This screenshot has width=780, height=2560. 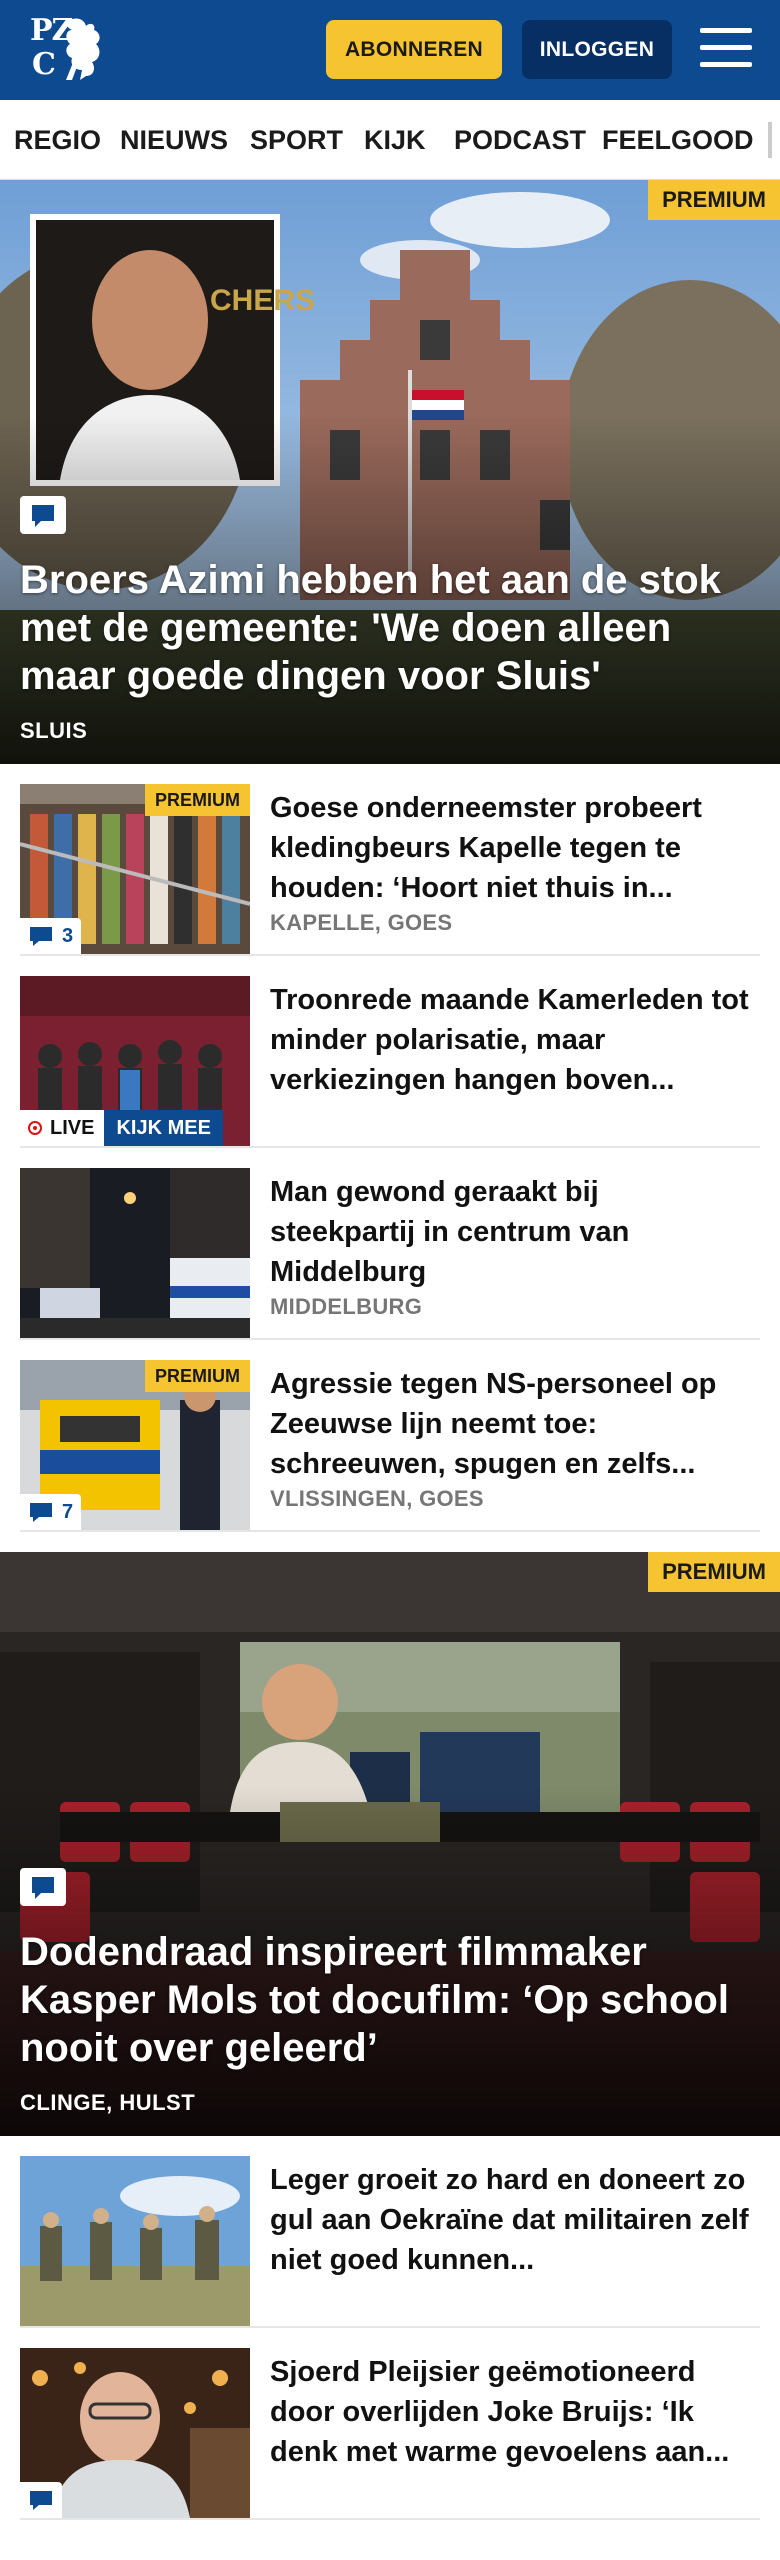 I want to click on live-dot-icon, so click(x=35, y=1128).